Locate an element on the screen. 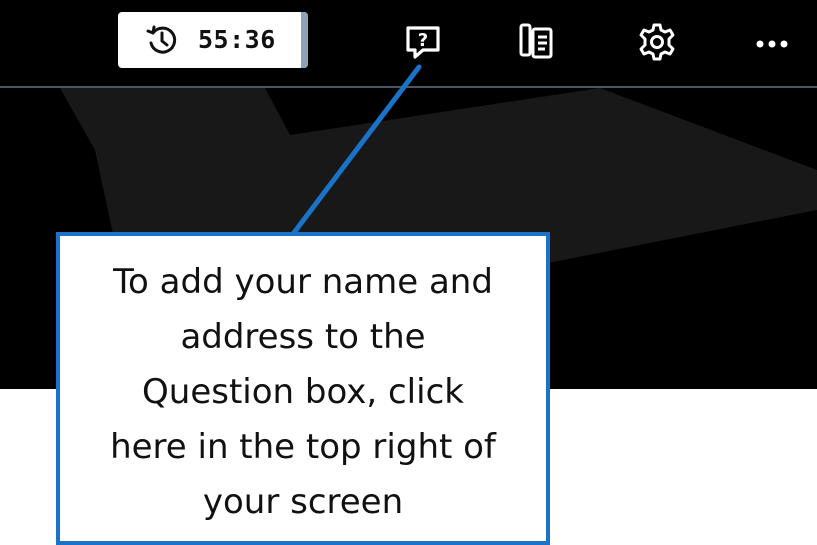 The width and height of the screenshot is (817, 545). callout-line-3: Question box, click is located at coordinates (303, 392).